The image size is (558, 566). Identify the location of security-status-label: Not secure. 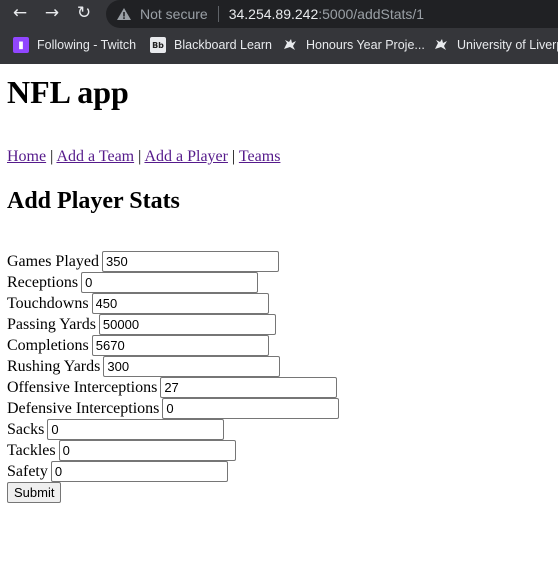
(174, 14).